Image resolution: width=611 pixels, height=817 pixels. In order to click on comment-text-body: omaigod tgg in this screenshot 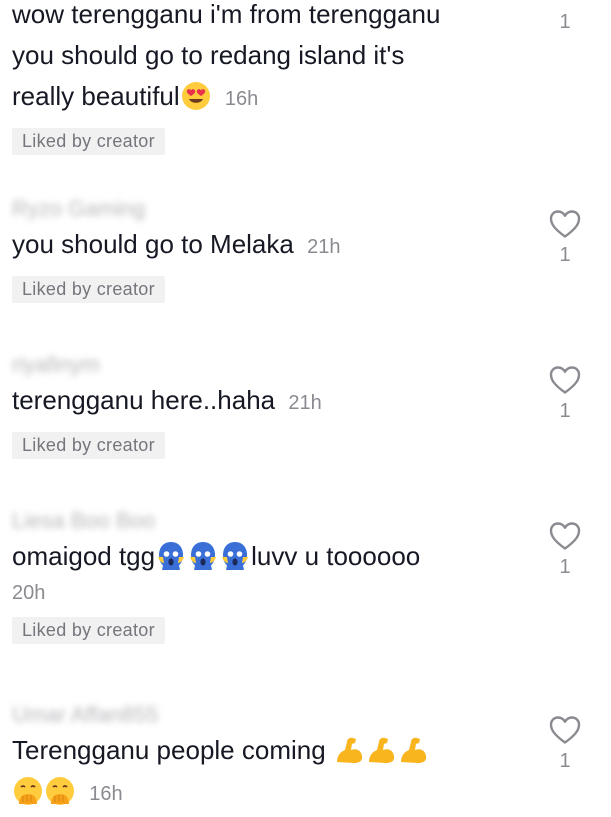, I will do `click(84, 556)`.